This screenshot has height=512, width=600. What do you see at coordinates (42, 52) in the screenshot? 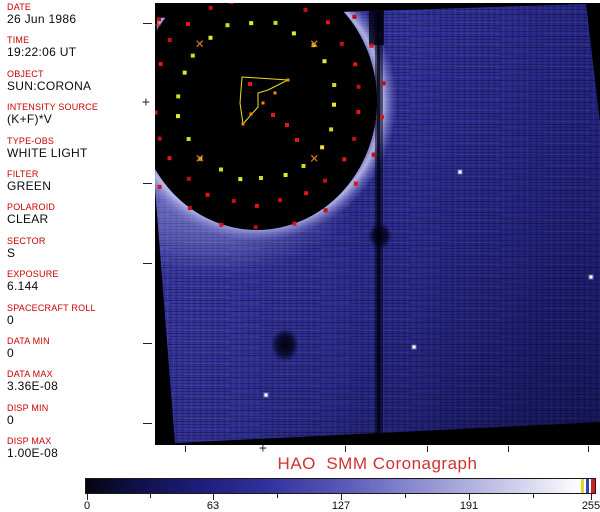
I see `field-value: 19:22:06 UT` at bounding box center [42, 52].